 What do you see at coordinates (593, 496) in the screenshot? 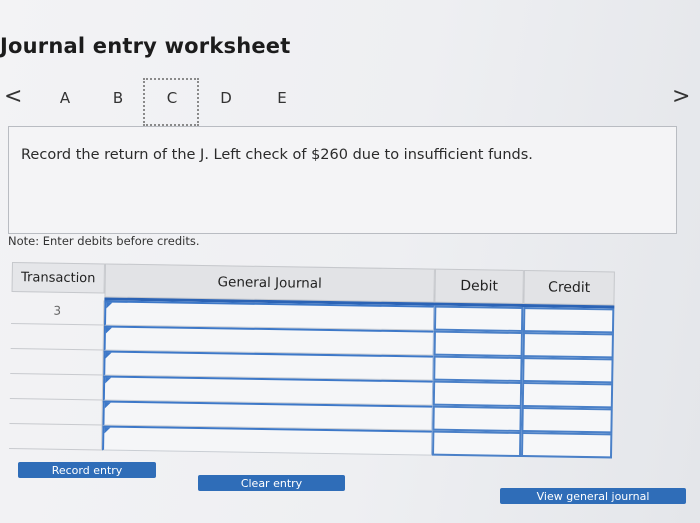
I see `view-general-journal-button: View general journal` at bounding box center [593, 496].